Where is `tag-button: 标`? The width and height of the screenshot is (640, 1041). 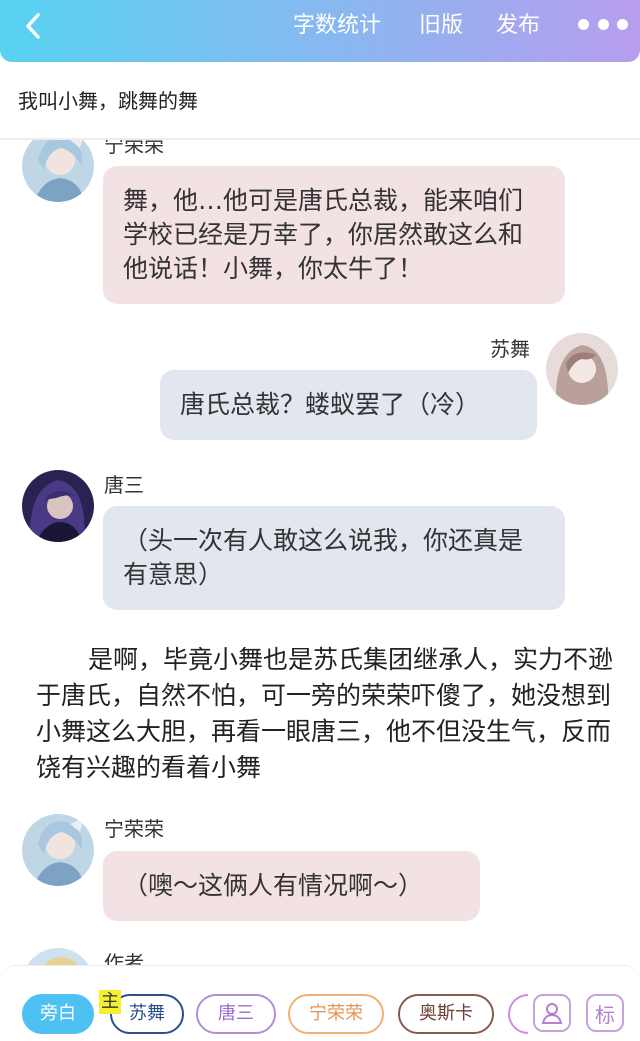
tag-button: 标 is located at coordinates (605, 1013).